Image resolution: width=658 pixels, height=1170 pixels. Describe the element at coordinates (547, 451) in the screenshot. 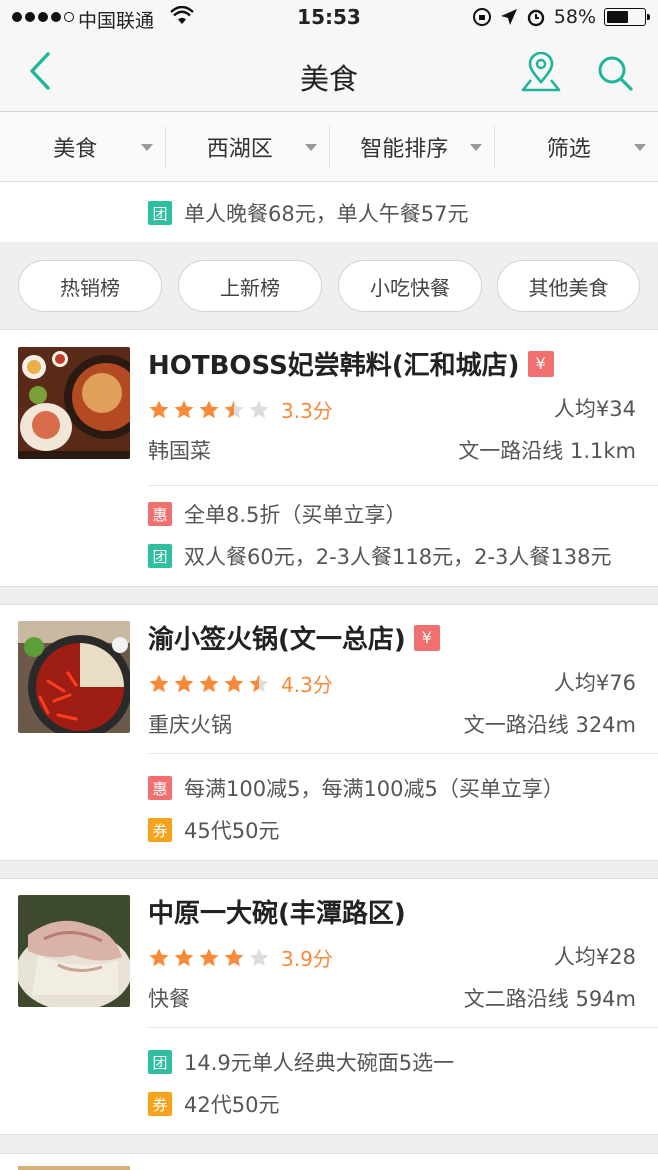

I see `distance: 文一路沿线 1.1km` at that location.